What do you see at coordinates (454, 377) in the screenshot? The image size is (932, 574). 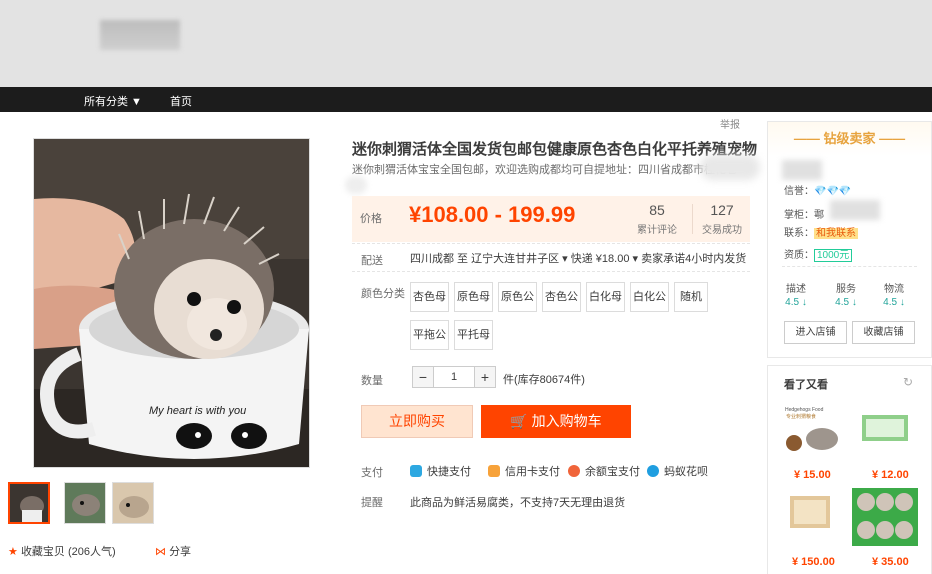 I see `qty-input: 1` at bounding box center [454, 377].